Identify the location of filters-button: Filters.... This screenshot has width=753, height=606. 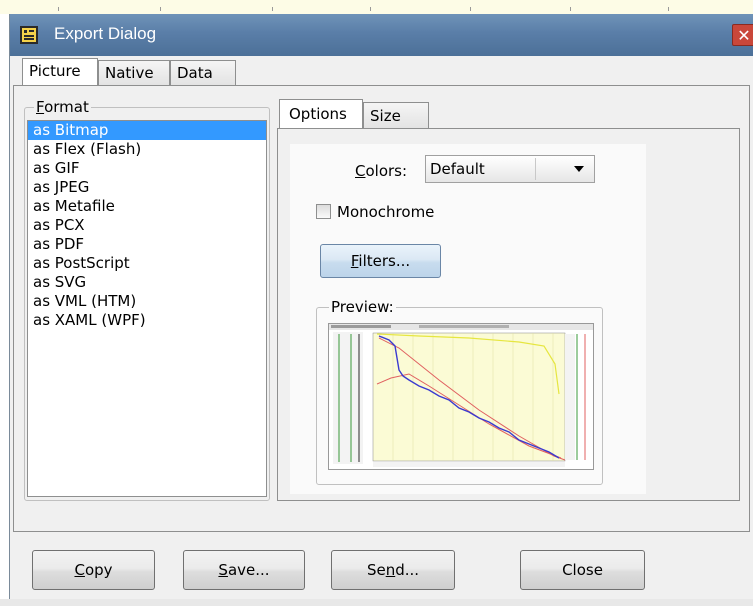
(380, 261).